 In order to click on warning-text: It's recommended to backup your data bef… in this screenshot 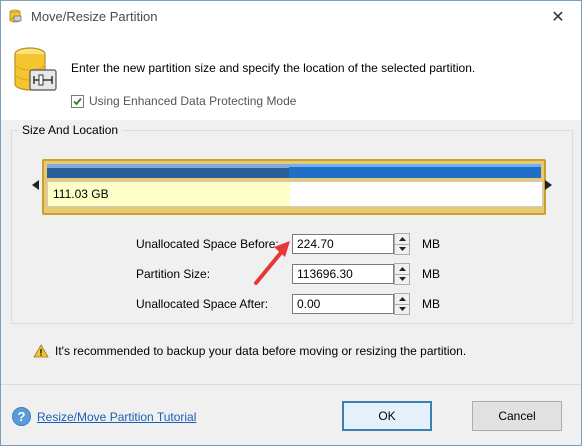, I will do `click(261, 351)`.